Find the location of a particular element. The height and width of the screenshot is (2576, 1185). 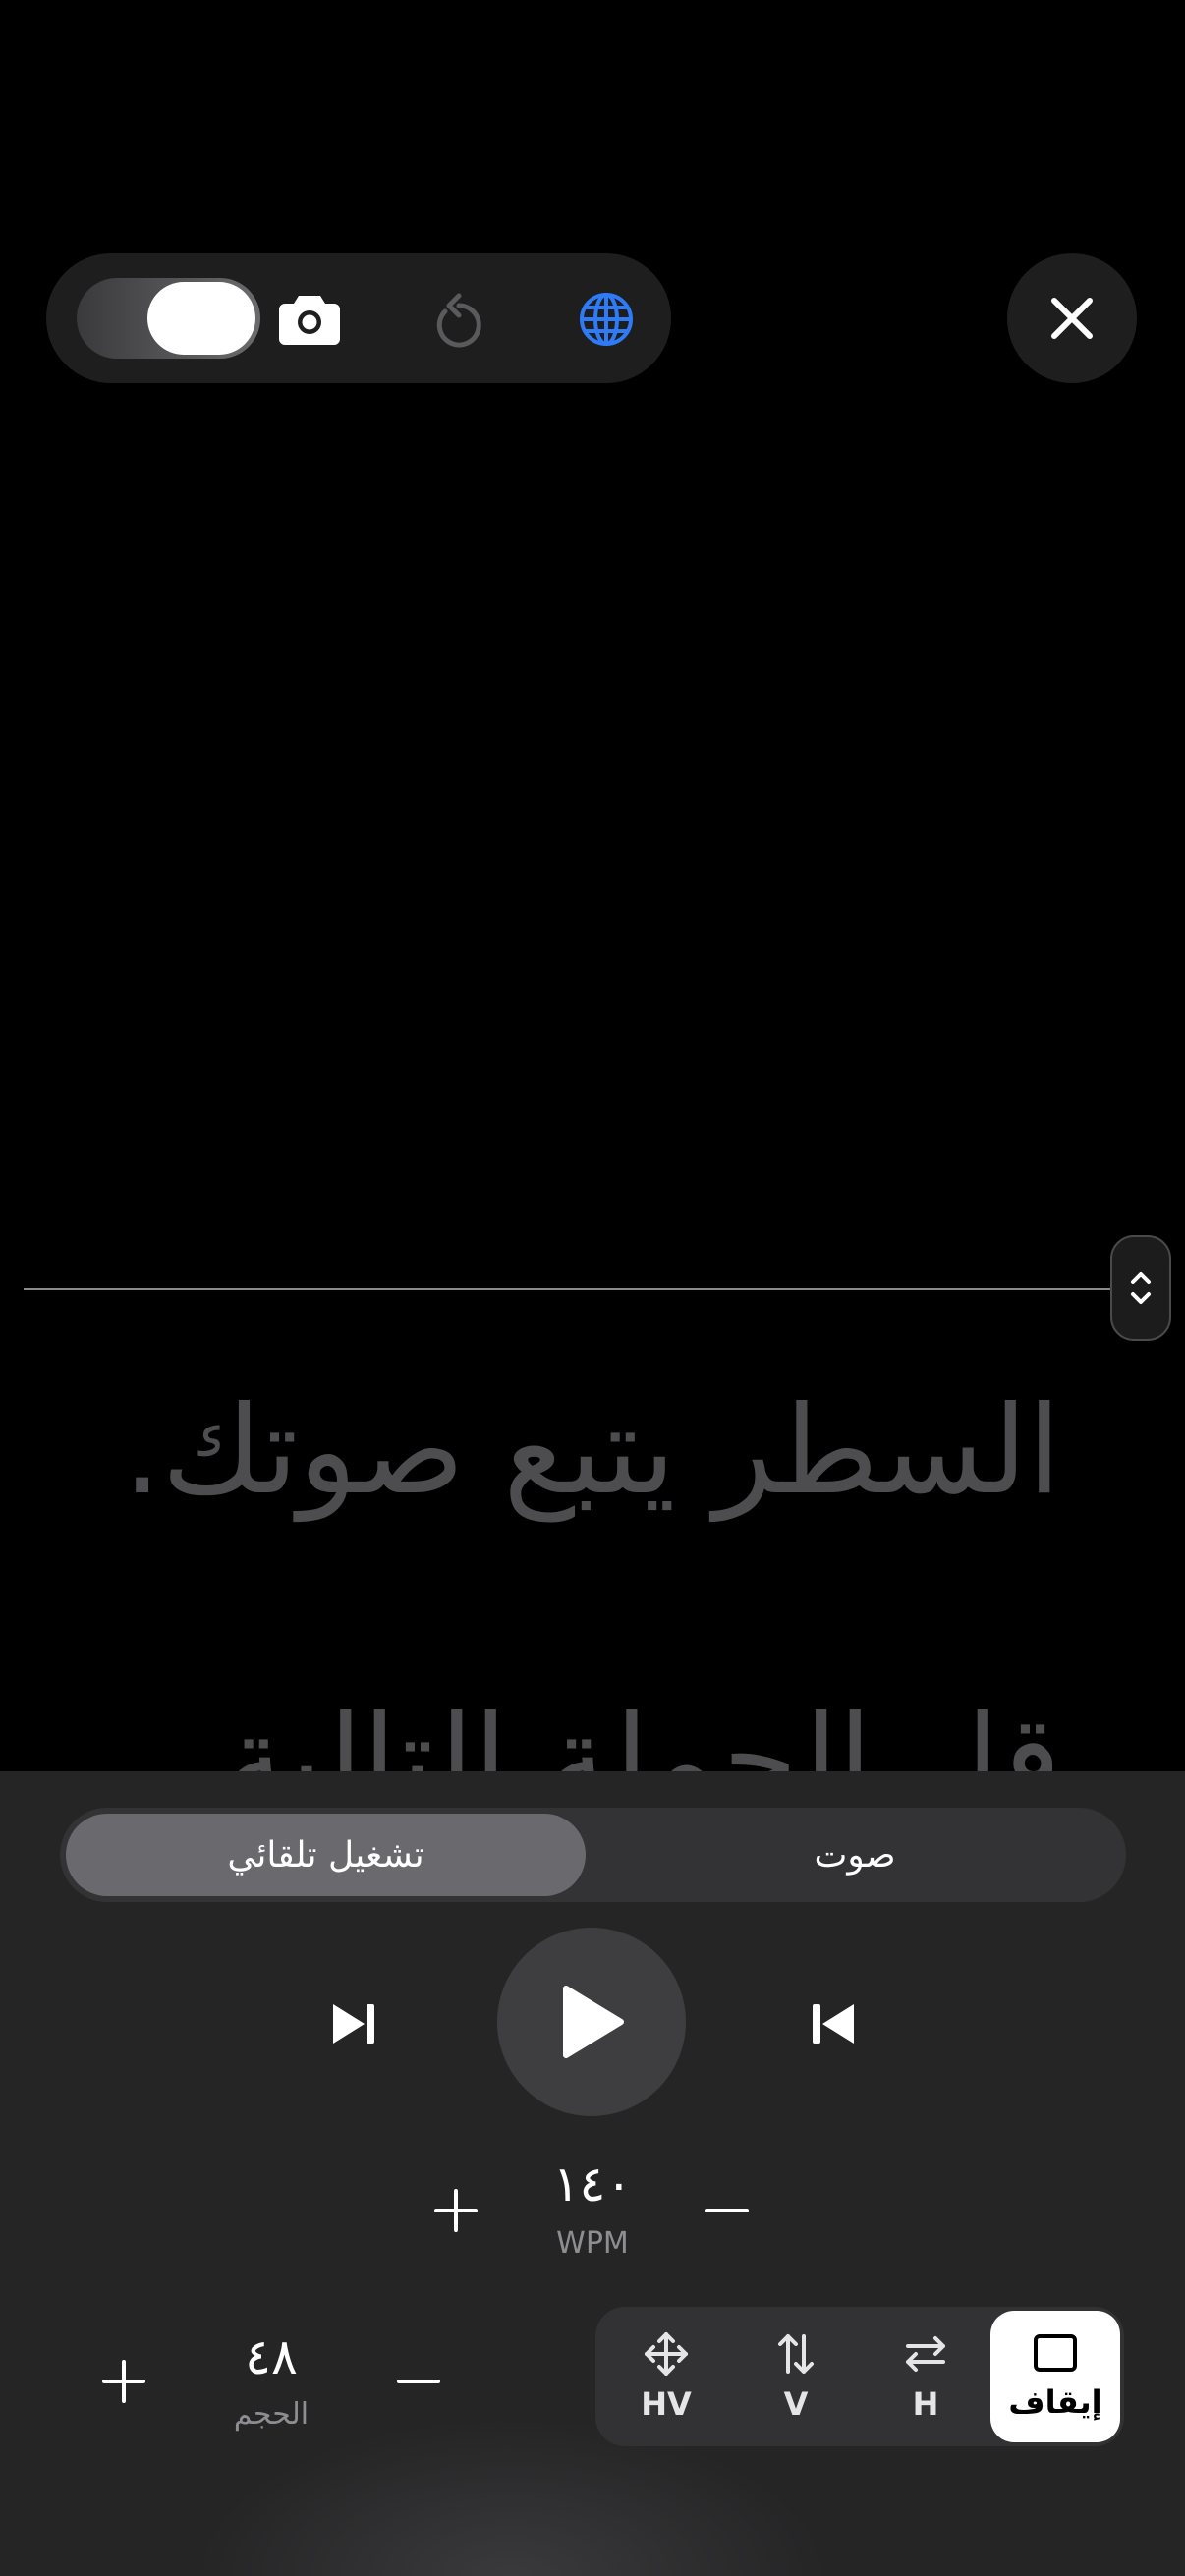

play-button is located at coordinates (592, 2022).